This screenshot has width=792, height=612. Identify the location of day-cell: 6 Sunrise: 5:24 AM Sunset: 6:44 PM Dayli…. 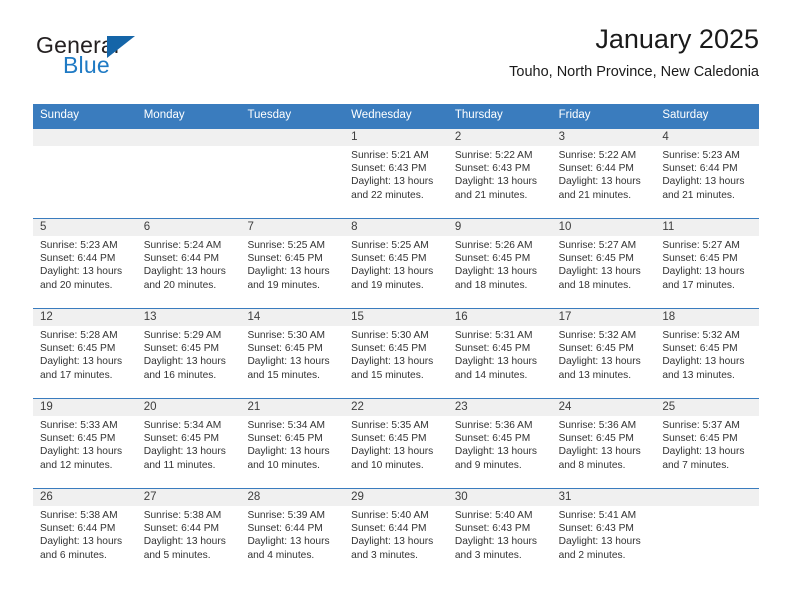
(188, 263).